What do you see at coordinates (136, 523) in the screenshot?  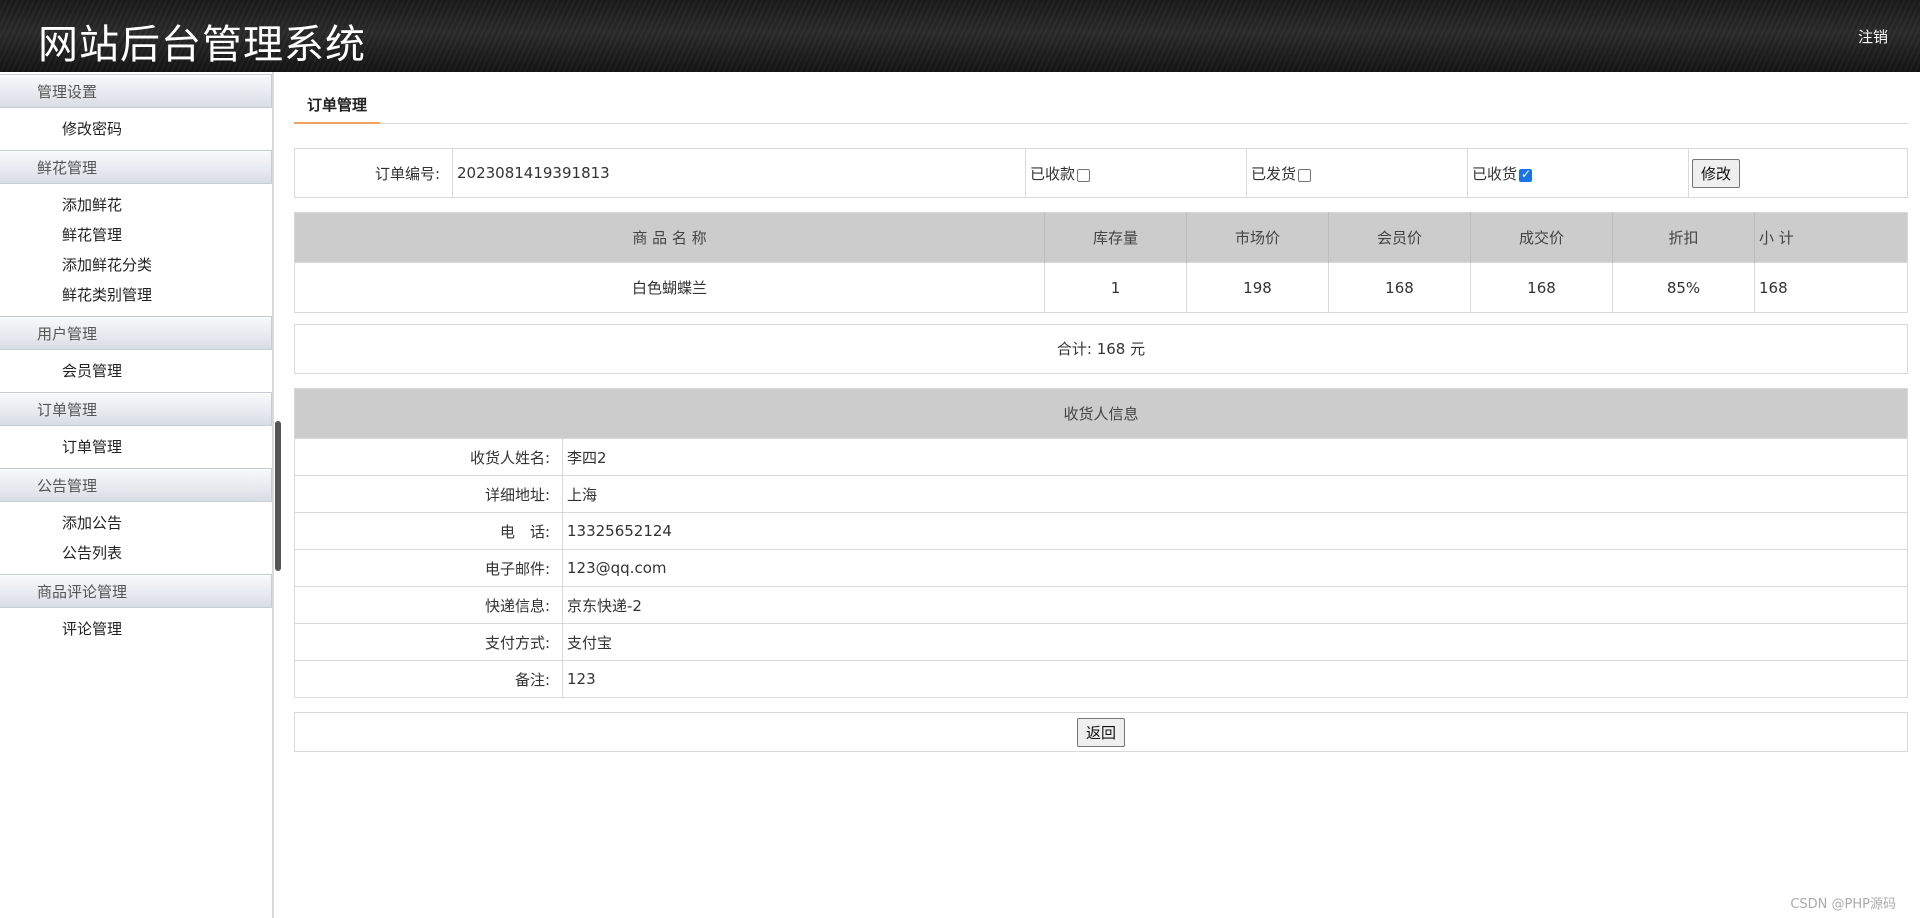 I see `sidebar-item: 添加公告` at bounding box center [136, 523].